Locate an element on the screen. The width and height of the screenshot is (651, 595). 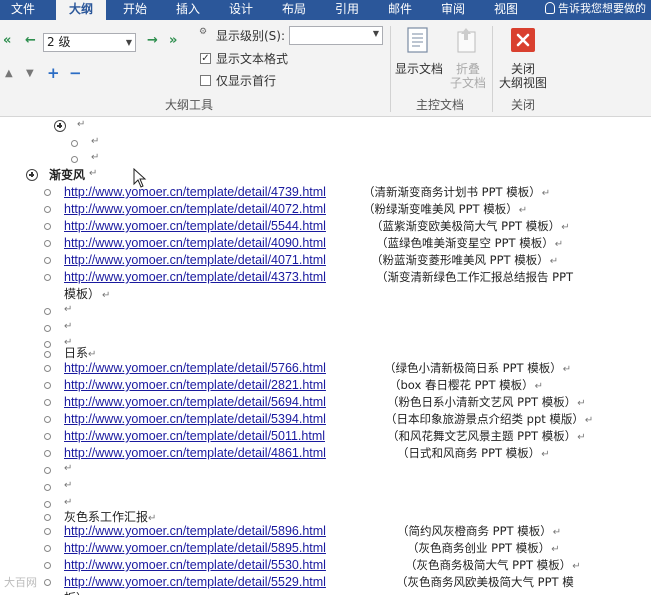
tab-review: 审阅 is located at coordinates (453, 10).